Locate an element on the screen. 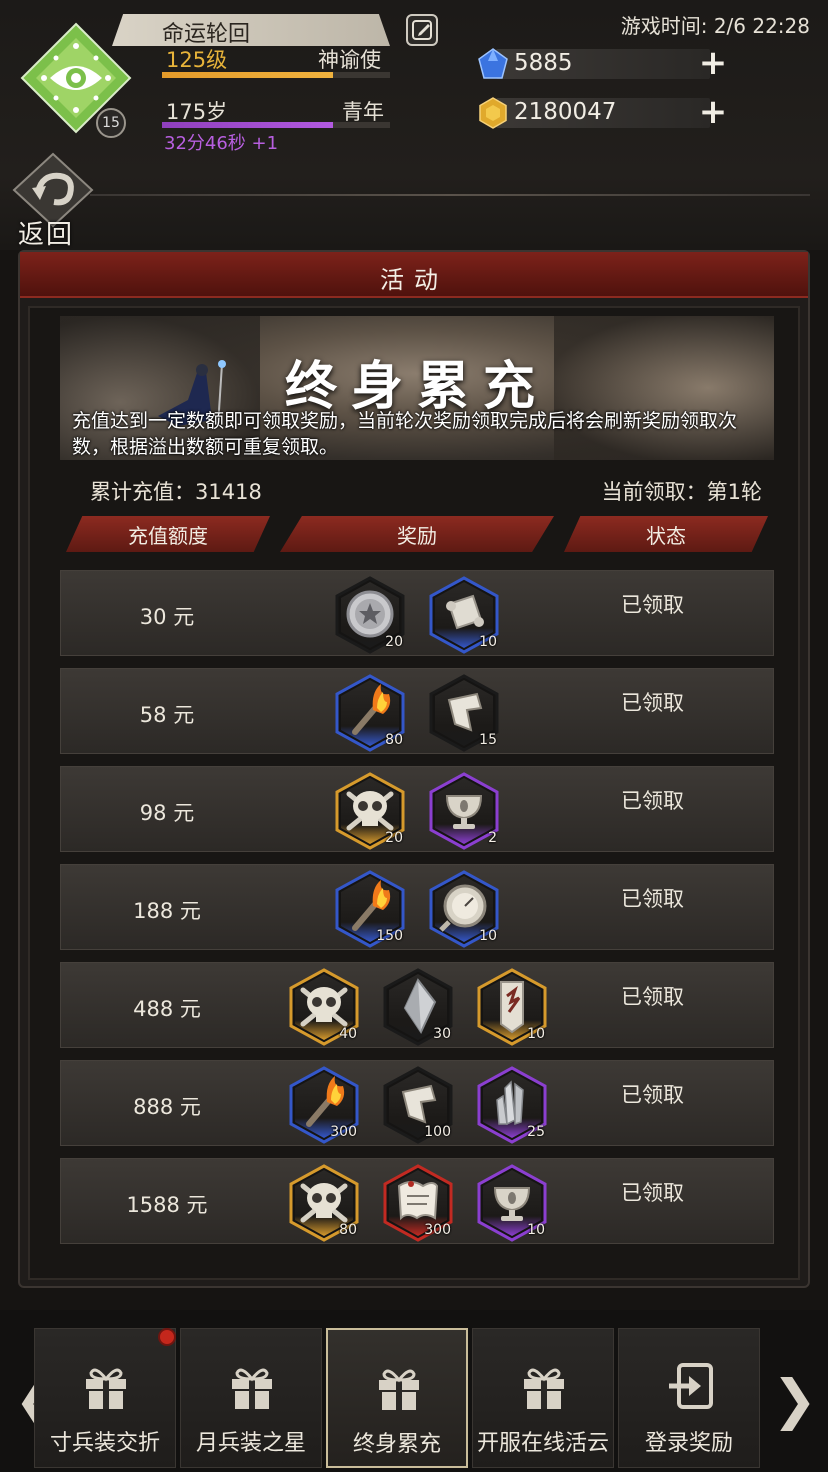  reward-count: 2 is located at coordinates (492, 838).